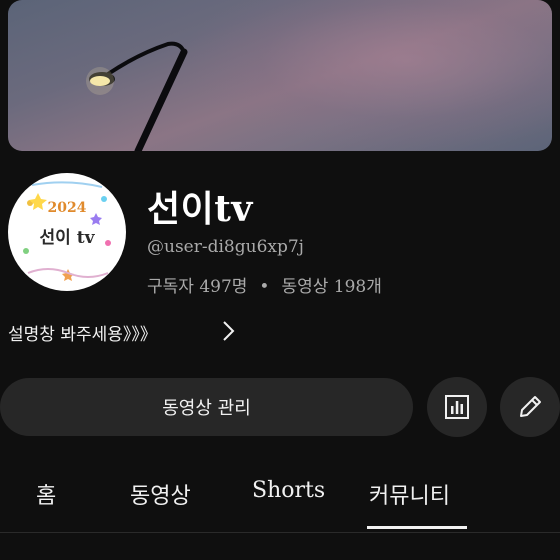 This screenshot has width=560, height=560. I want to click on bar-chart-icon, so click(457, 407).